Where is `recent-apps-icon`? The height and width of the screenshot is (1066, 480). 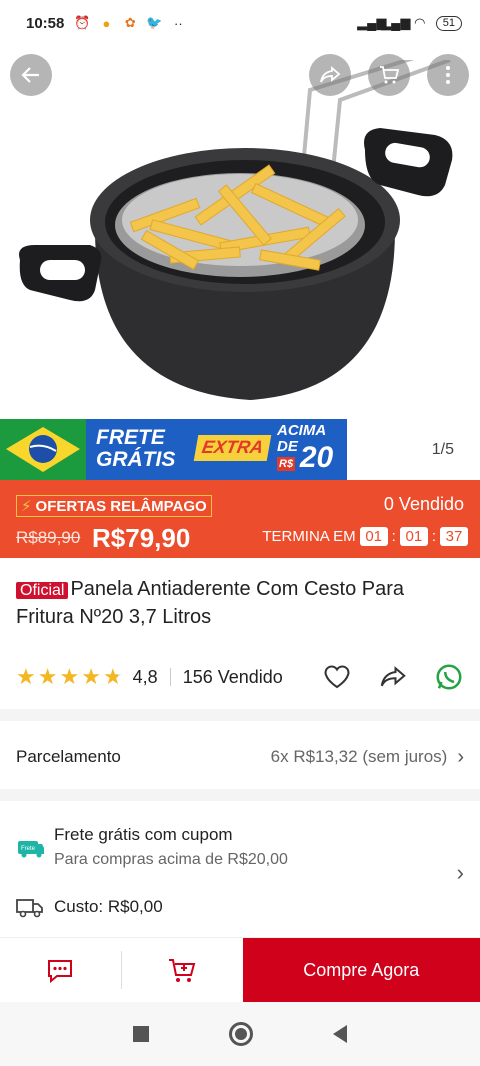 recent-apps-icon is located at coordinates (141, 1034).